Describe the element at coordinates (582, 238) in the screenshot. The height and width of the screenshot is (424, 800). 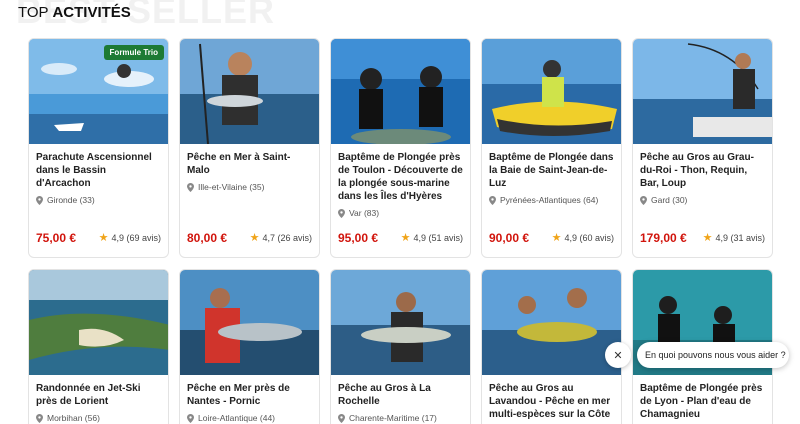
I see `activity-rating: ★ 4,9 (60 avis)` at that location.